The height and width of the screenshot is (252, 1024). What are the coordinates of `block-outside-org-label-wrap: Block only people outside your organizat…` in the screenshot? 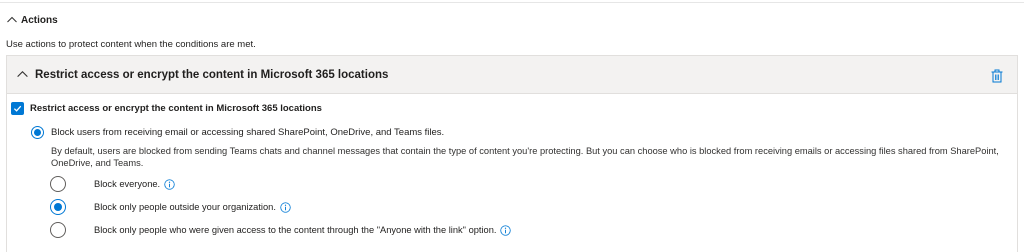 It's located at (192, 207).